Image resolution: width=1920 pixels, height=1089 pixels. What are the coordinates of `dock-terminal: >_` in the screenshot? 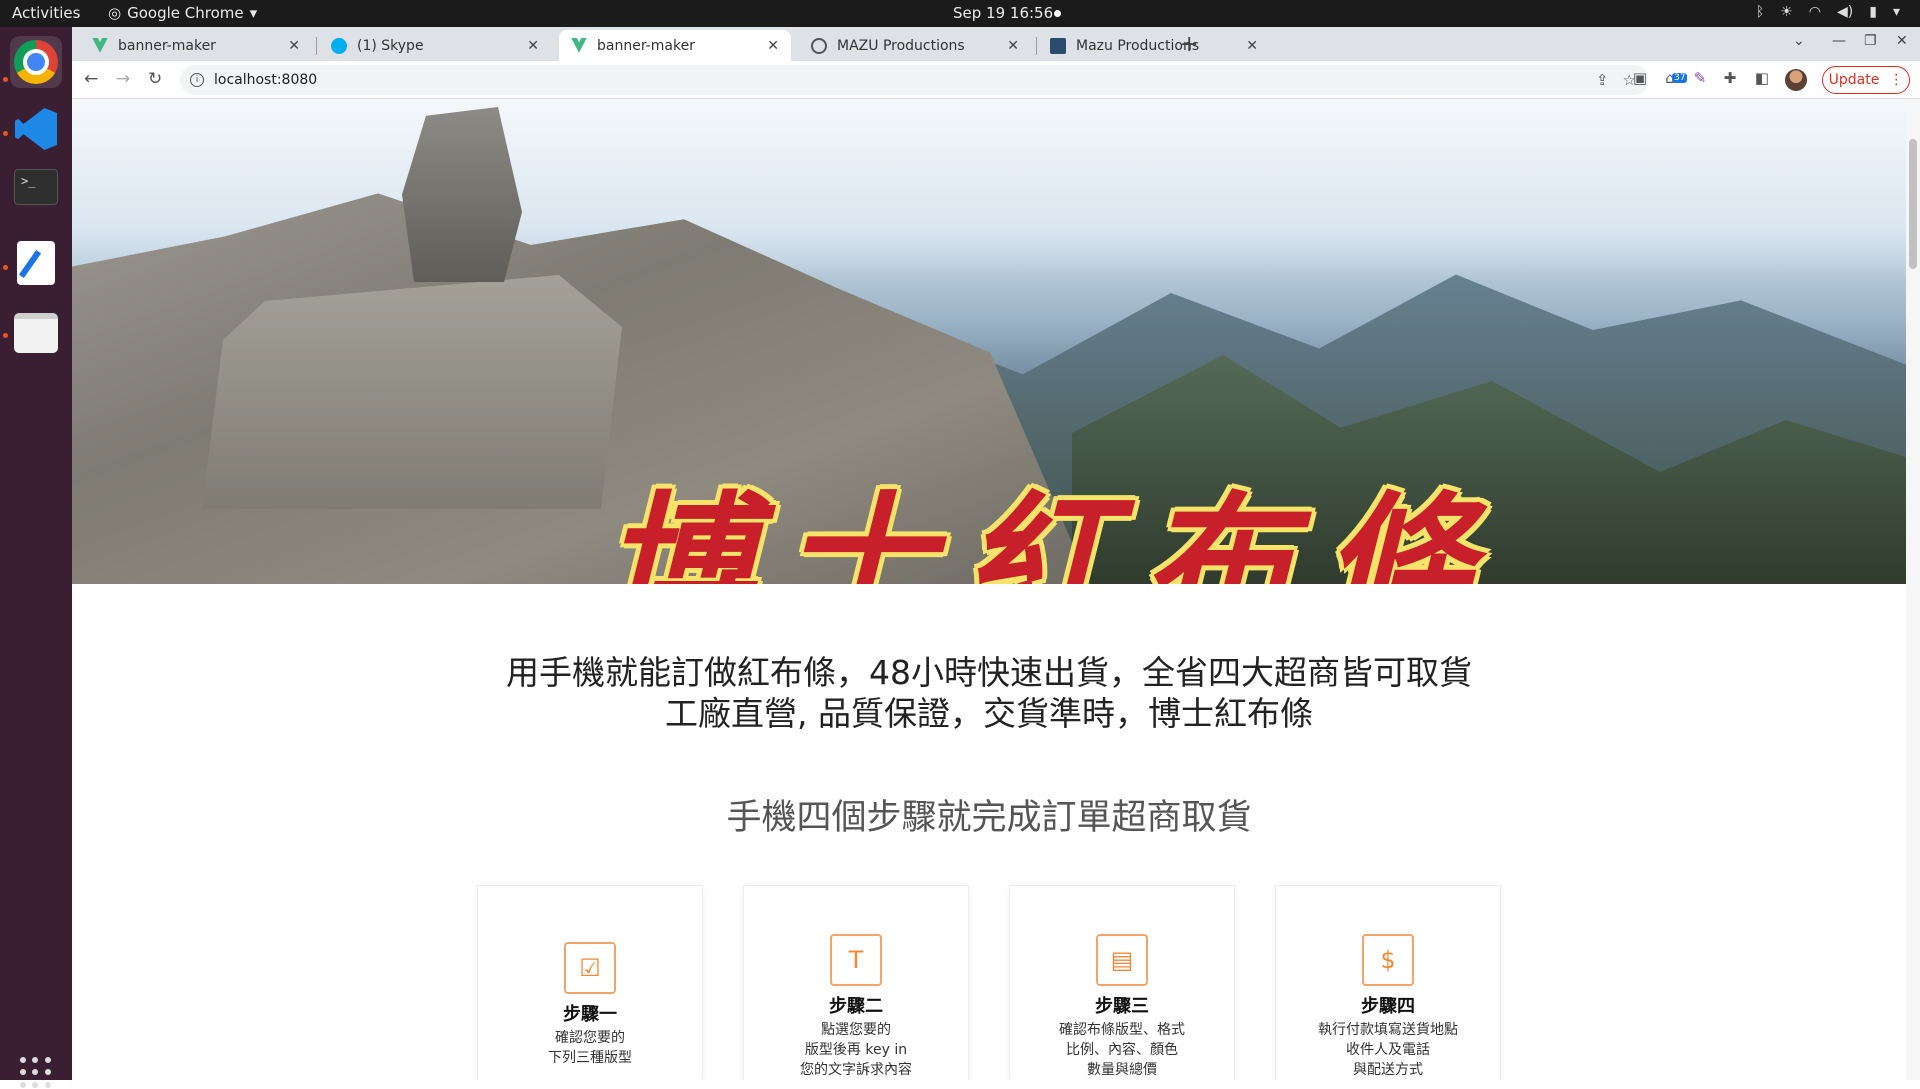 It's located at (36, 187).